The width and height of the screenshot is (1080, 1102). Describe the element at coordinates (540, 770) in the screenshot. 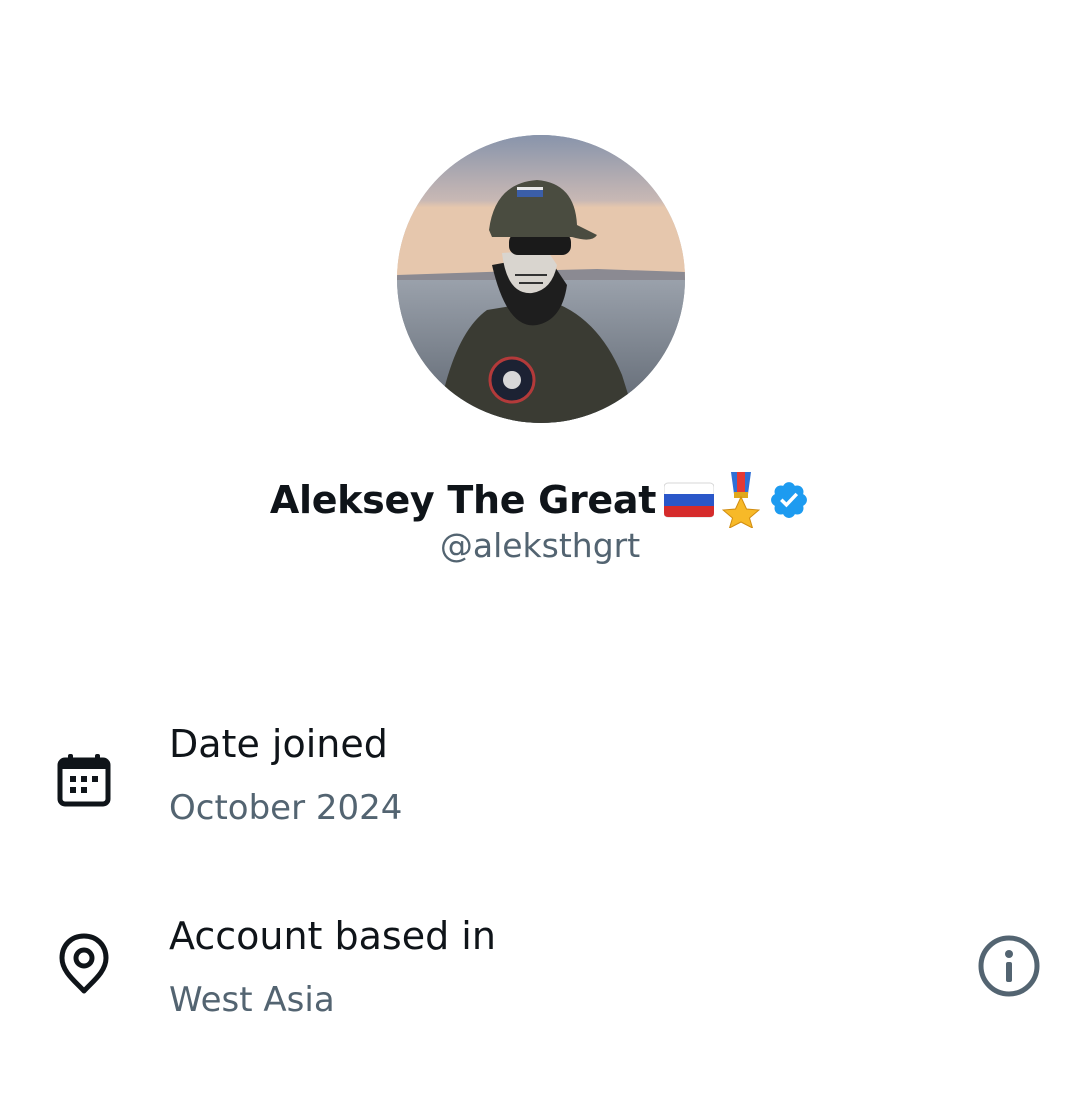

I see `date-joined-row: Date joined October 2024` at that location.